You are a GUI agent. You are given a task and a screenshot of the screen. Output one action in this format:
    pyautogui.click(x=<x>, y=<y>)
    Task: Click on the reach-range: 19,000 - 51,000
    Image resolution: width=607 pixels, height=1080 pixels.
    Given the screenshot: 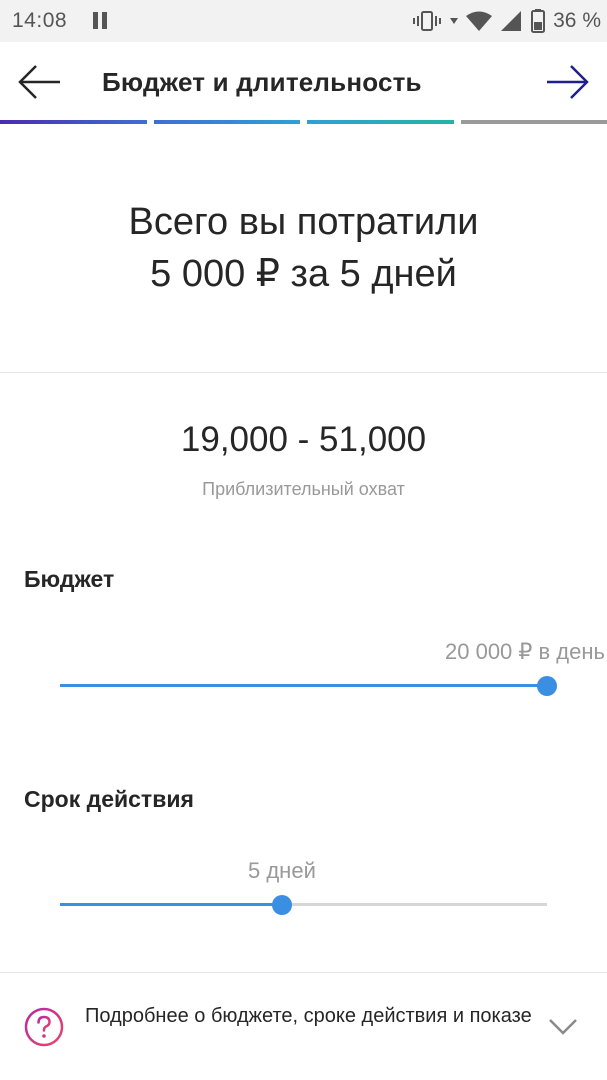 What is the action you would take?
    pyautogui.click(x=303, y=439)
    